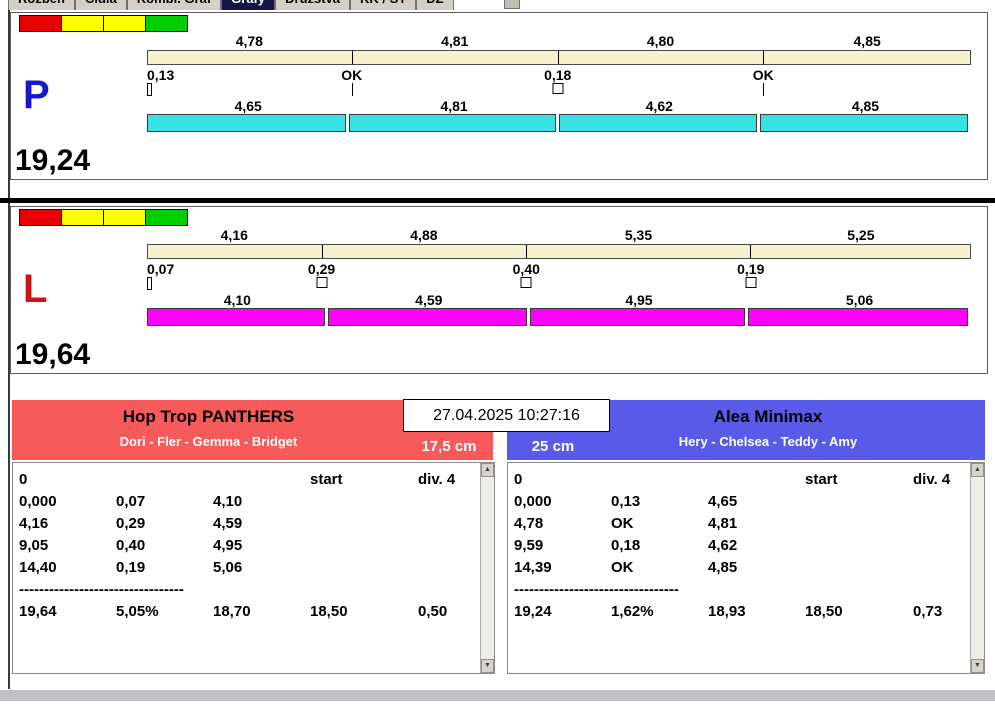  Describe the element at coordinates (727, 611) in the screenshot. I see `result-total-cell: 18,93` at that location.